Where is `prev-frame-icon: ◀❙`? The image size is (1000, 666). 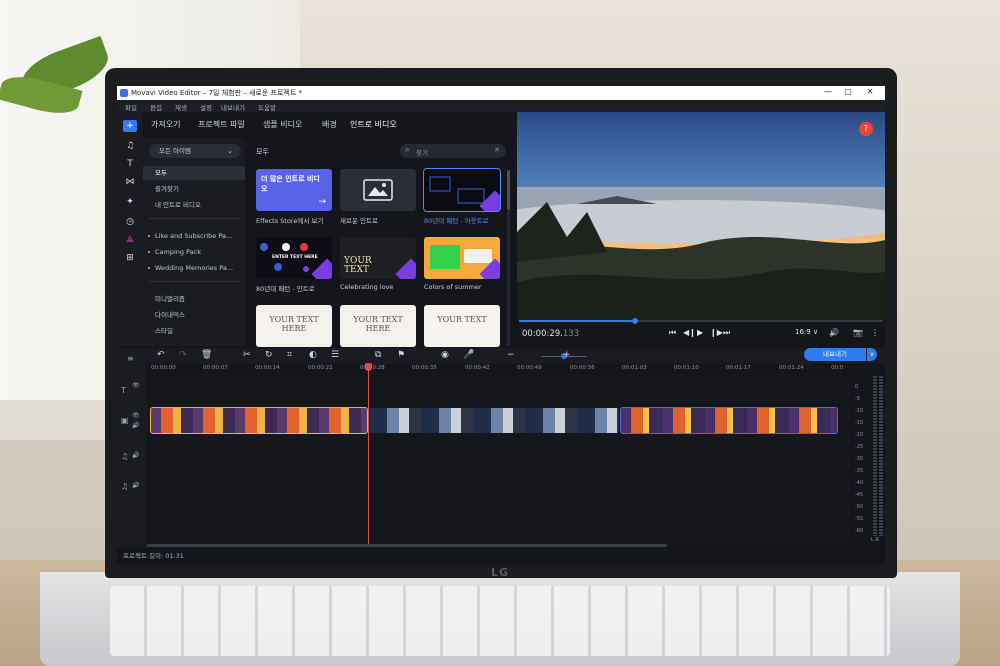 prev-frame-icon: ◀❙ is located at coordinates (689, 332).